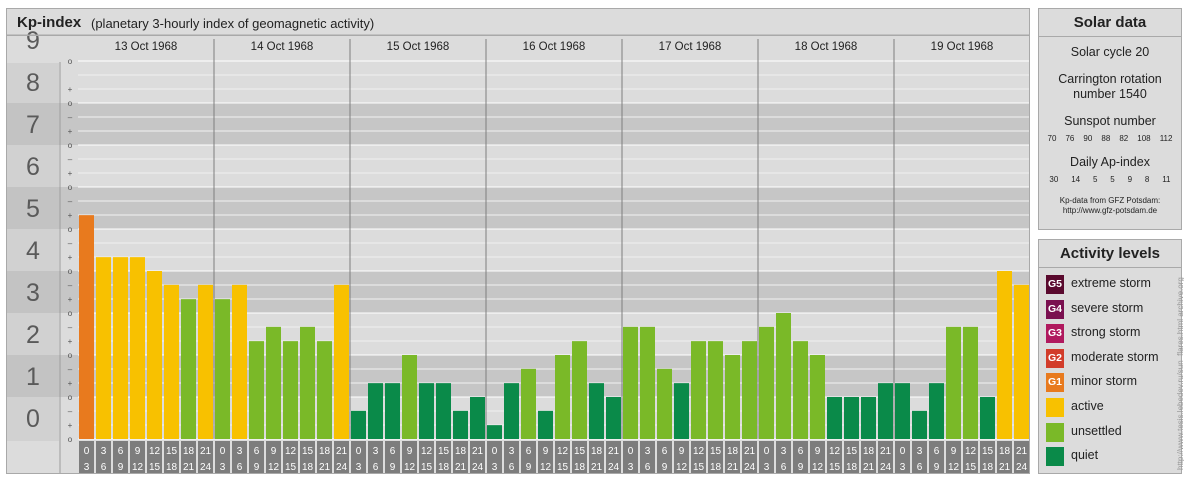 The image size is (1184, 480). I want to click on kp-tick-label: 4, so click(33, 251).